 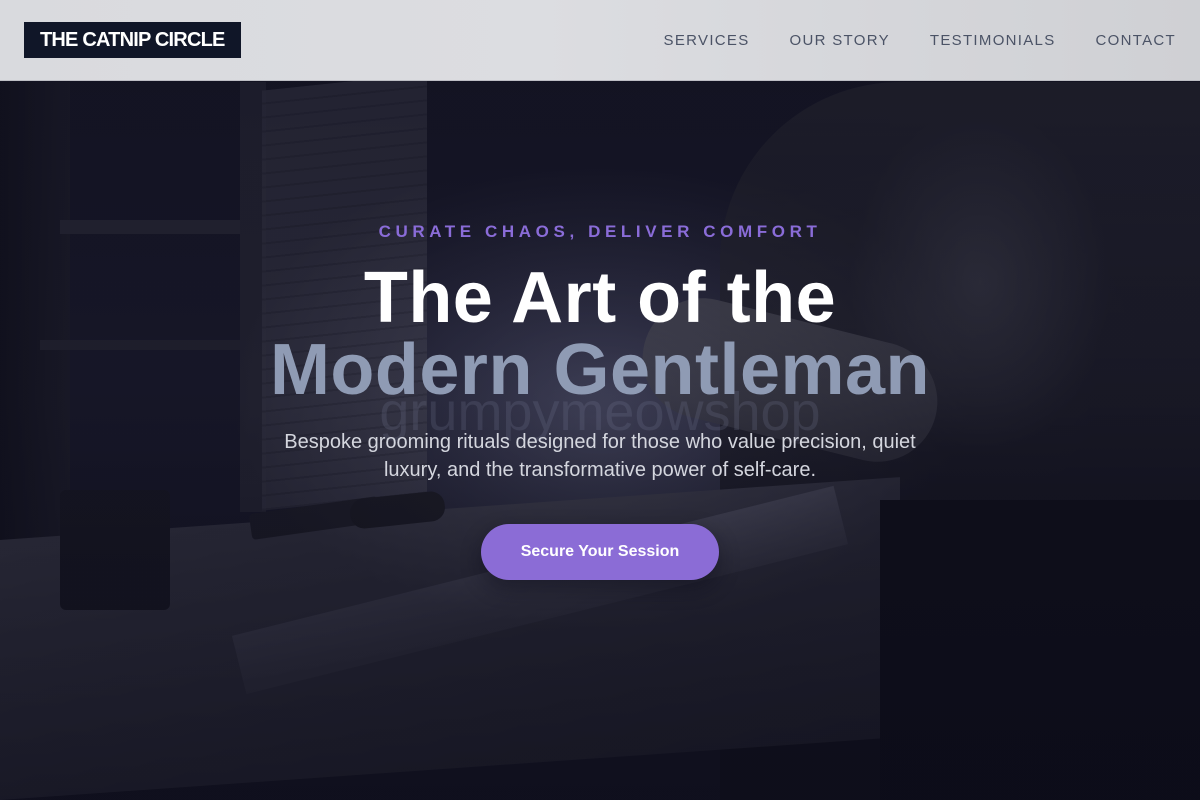 What do you see at coordinates (600, 552) in the screenshot?
I see `secure-session-button: Secure Your Session` at bounding box center [600, 552].